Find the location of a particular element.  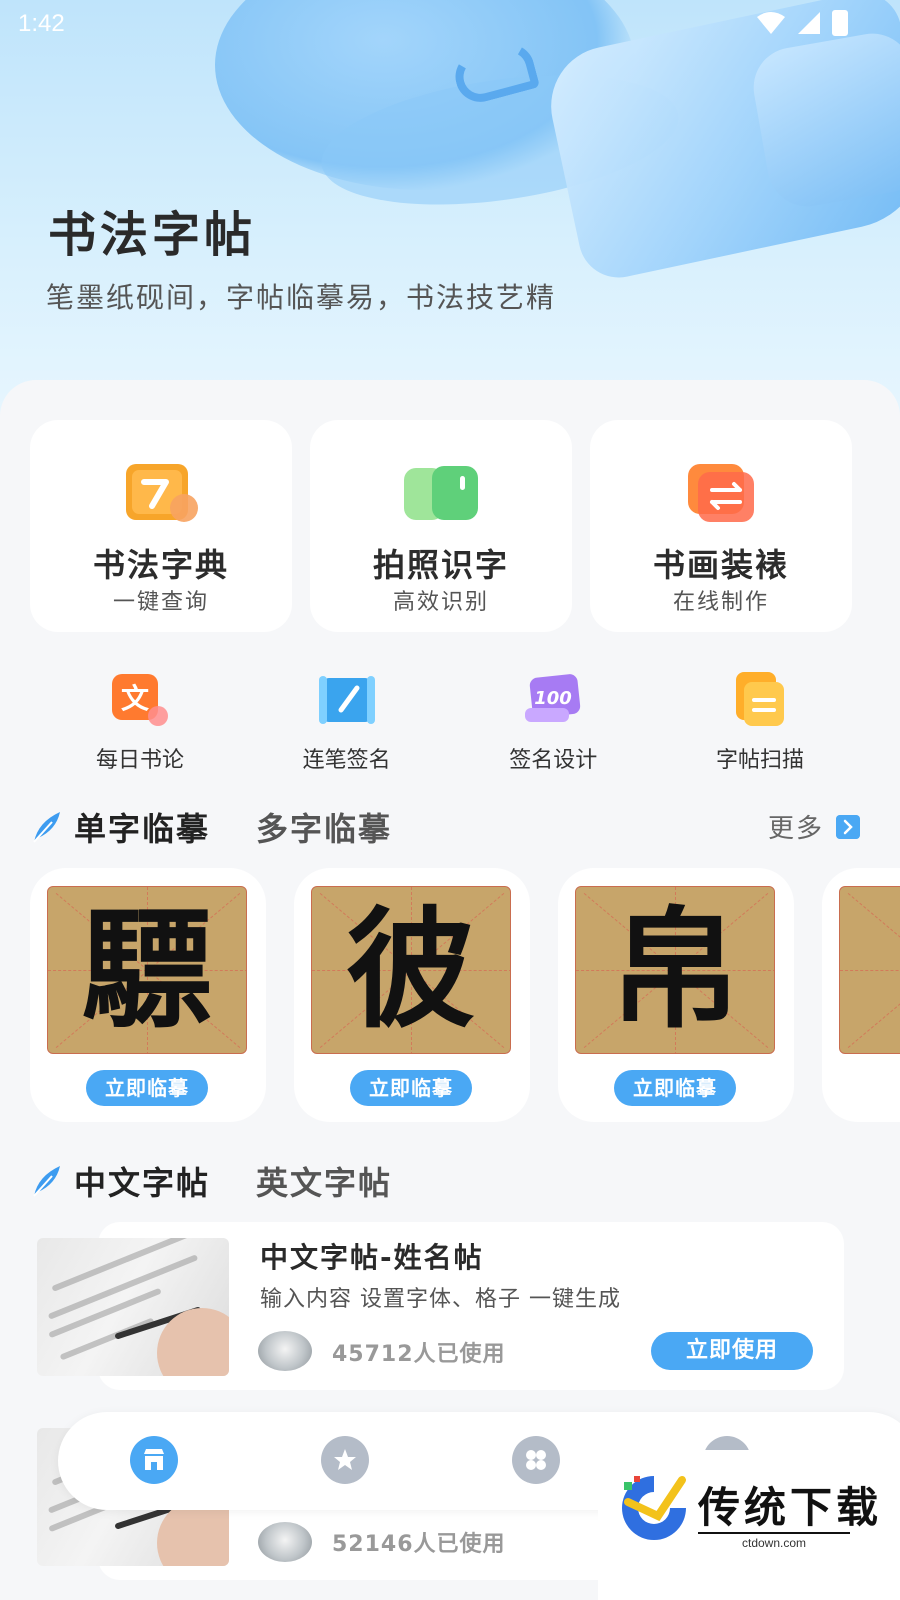

star-icon is located at coordinates (345, 1460).